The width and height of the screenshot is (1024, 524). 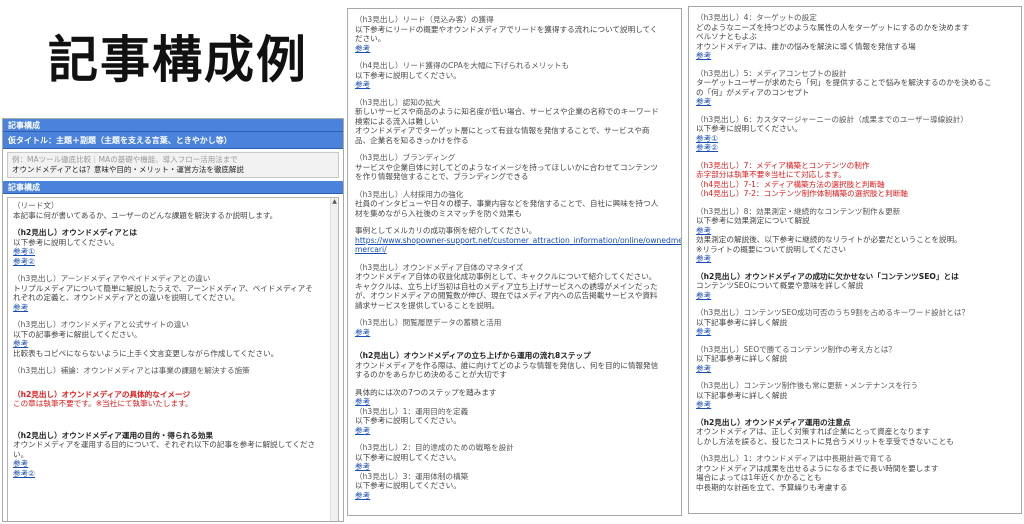 I want to click on text-line: オウンドメディアを作る際は、誰に向けてどのような情報を発信し、何を目的に情報発信, so click(x=507, y=365).